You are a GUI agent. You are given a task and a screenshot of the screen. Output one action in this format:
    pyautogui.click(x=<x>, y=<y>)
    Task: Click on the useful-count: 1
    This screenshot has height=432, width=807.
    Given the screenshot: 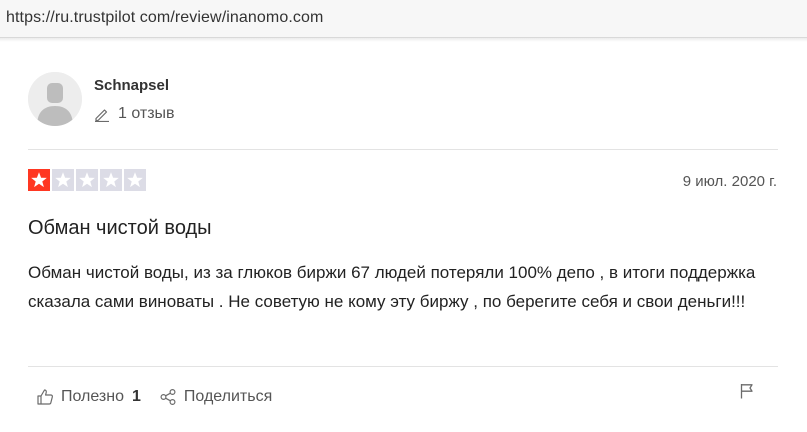 What is the action you would take?
    pyautogui.click(x=136, y=396)
    